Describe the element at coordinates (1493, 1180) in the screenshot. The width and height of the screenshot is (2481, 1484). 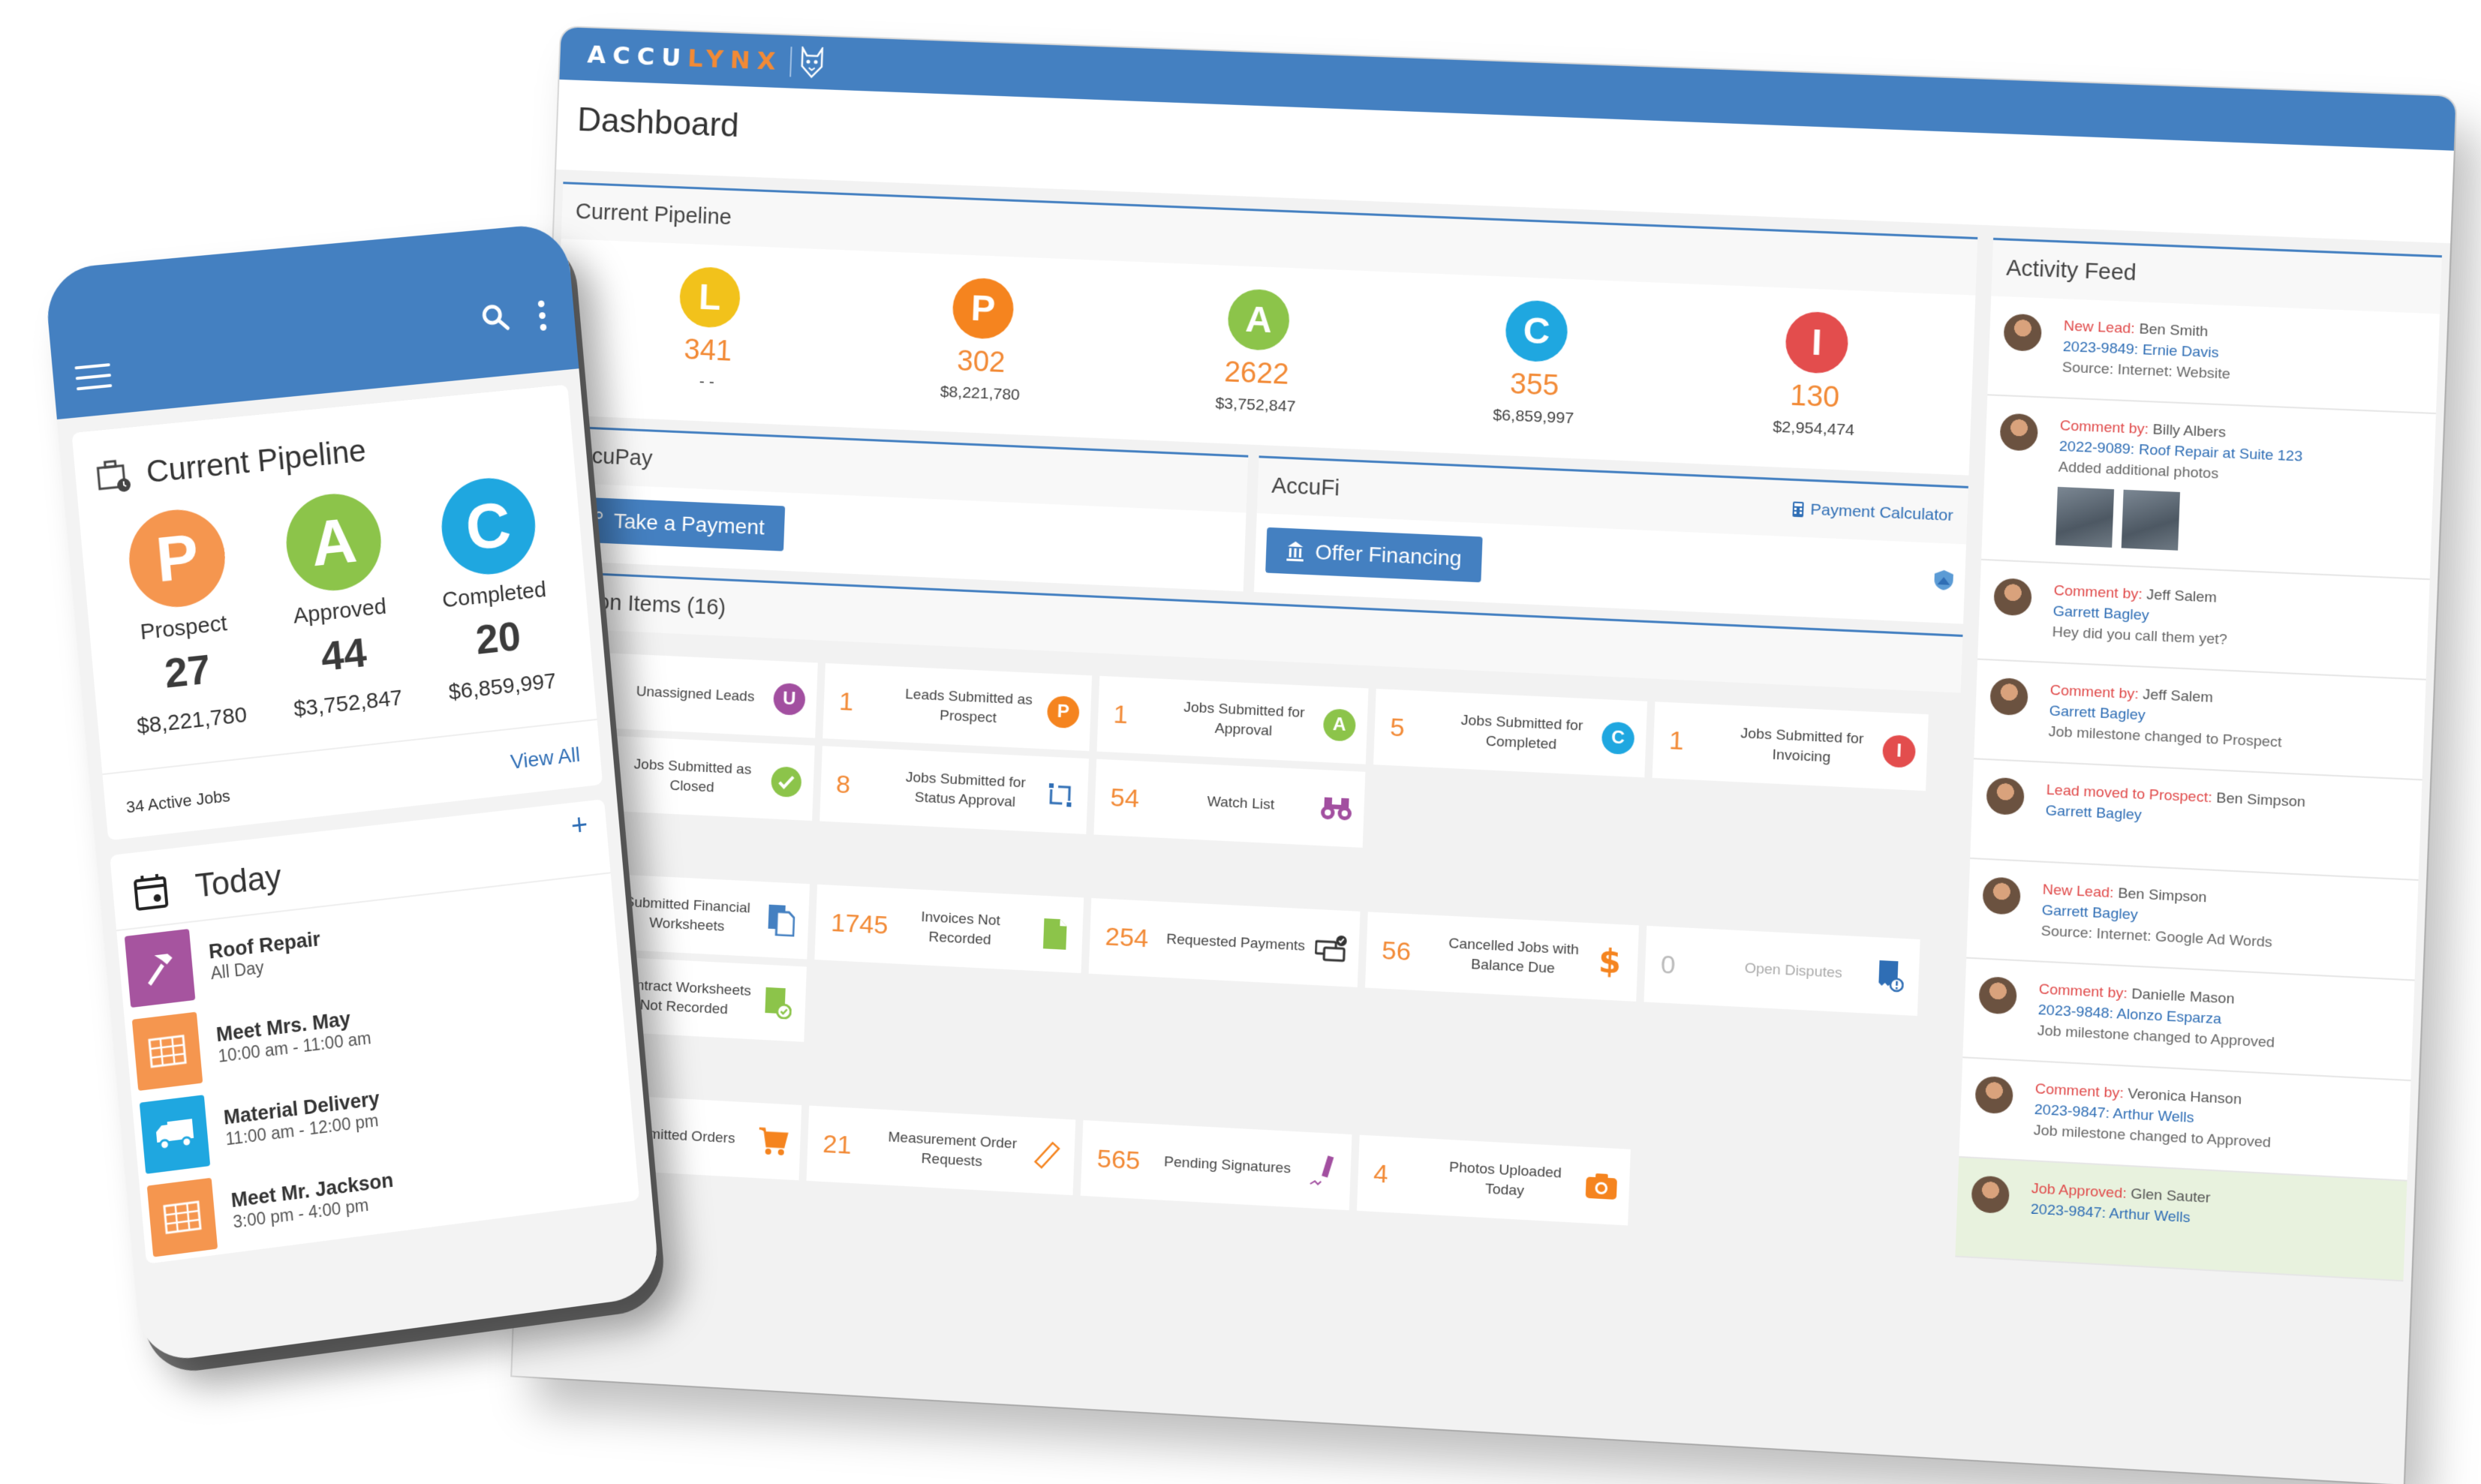
I see `action-item-card: 4 Photos Uploaded Today` at that location.